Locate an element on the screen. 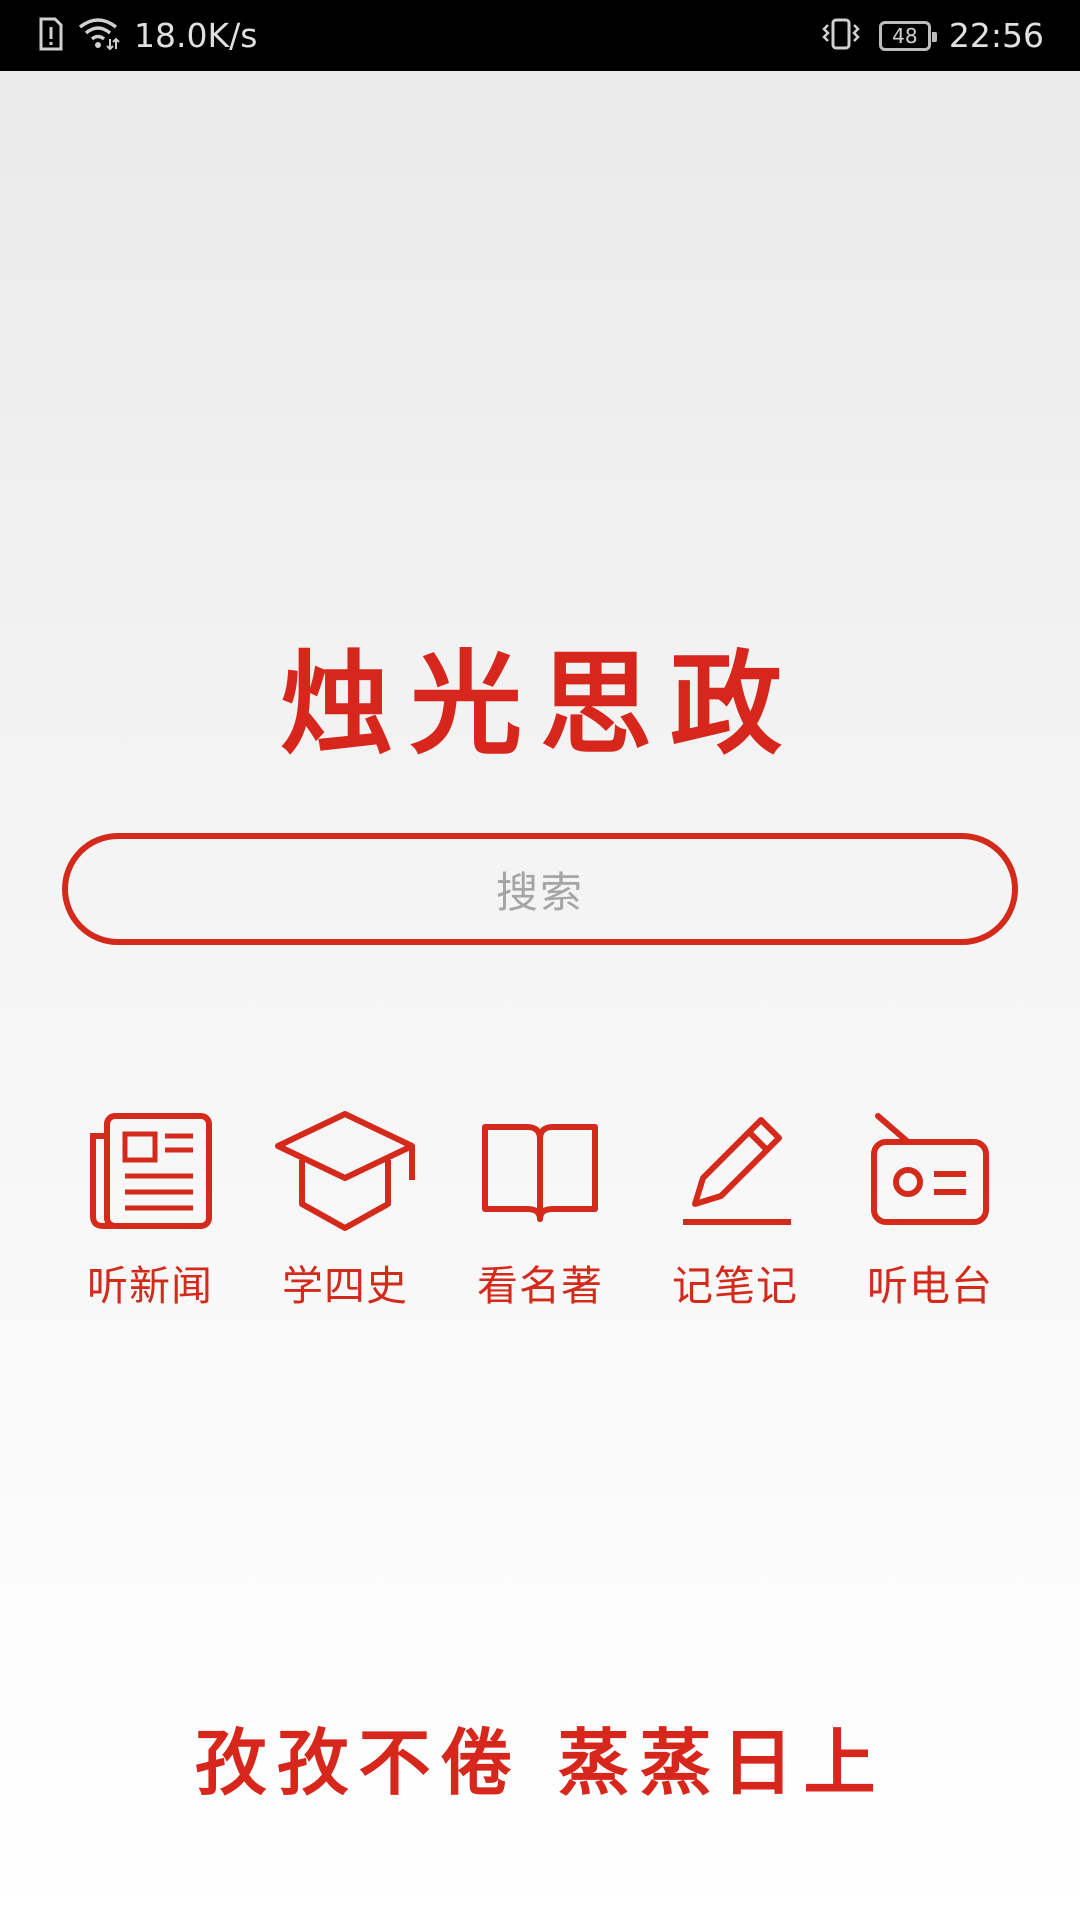 The height and width of the screenshot is (1920, 1080). search-placeholder: 搜索 is located at coordinates (539, 892).